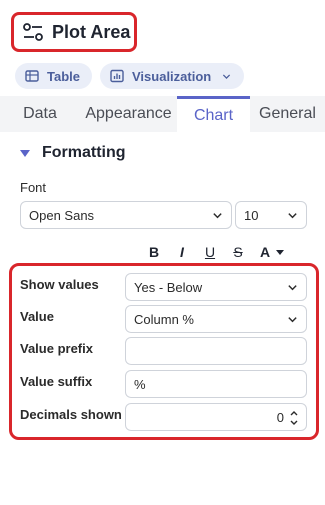 The height and width of the screenshot is (505, 325). Describe the element at coordinates (216, 319) in the screenshot. I see `value-select: Column %` at that location.